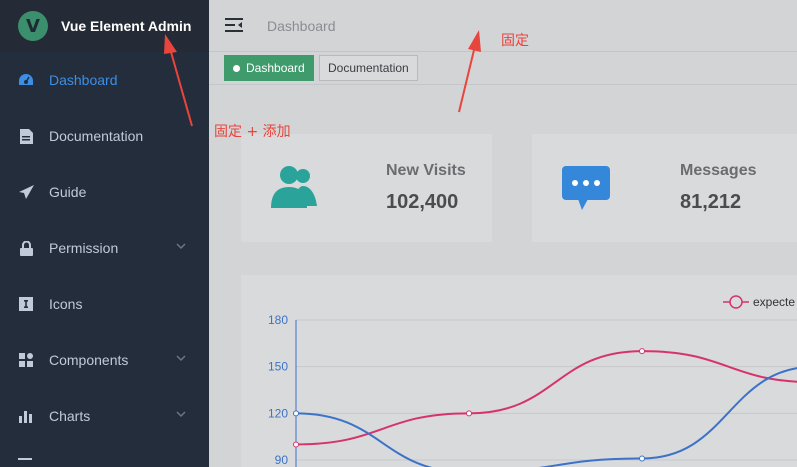 The width and height of the screenshot is (797, 467). Describe the element at coordinates (711, 202) in the screenshot. I see `panel-value: 81,212` at that location.